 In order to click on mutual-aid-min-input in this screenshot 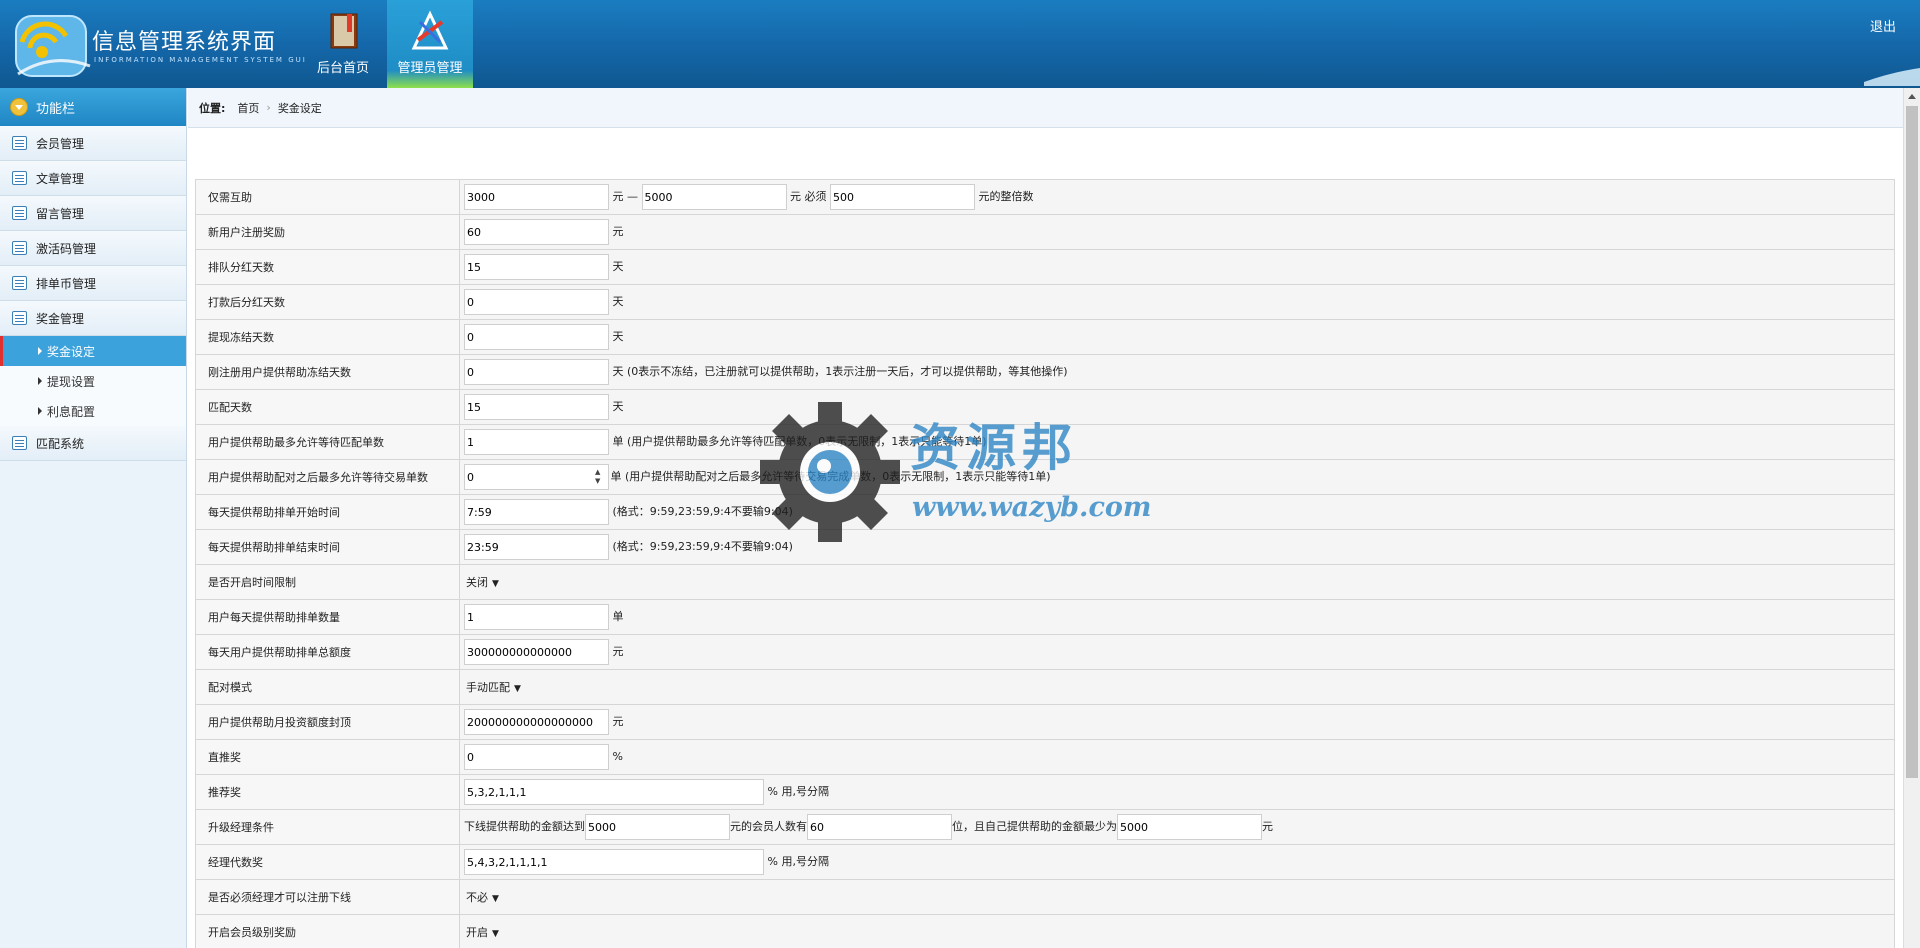, I will do `click(536, 197)`.